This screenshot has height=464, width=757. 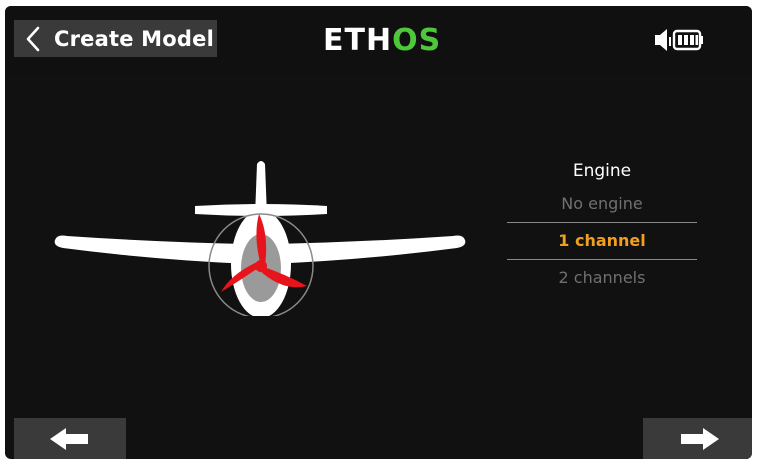 I want to click on battery-icon, so click(x=687, y=40).